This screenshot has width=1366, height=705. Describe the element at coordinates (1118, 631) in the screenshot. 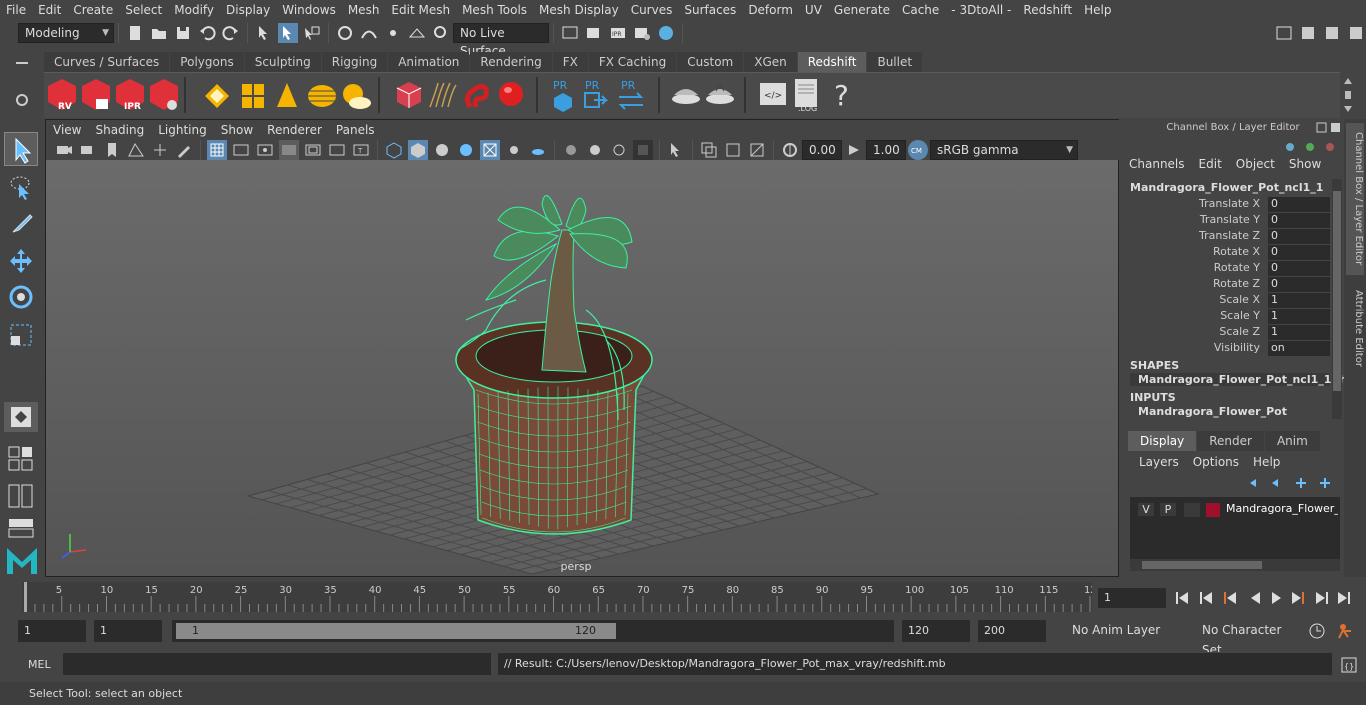

I see `anim-layer-dropdown: No Anim Layer` at that location.